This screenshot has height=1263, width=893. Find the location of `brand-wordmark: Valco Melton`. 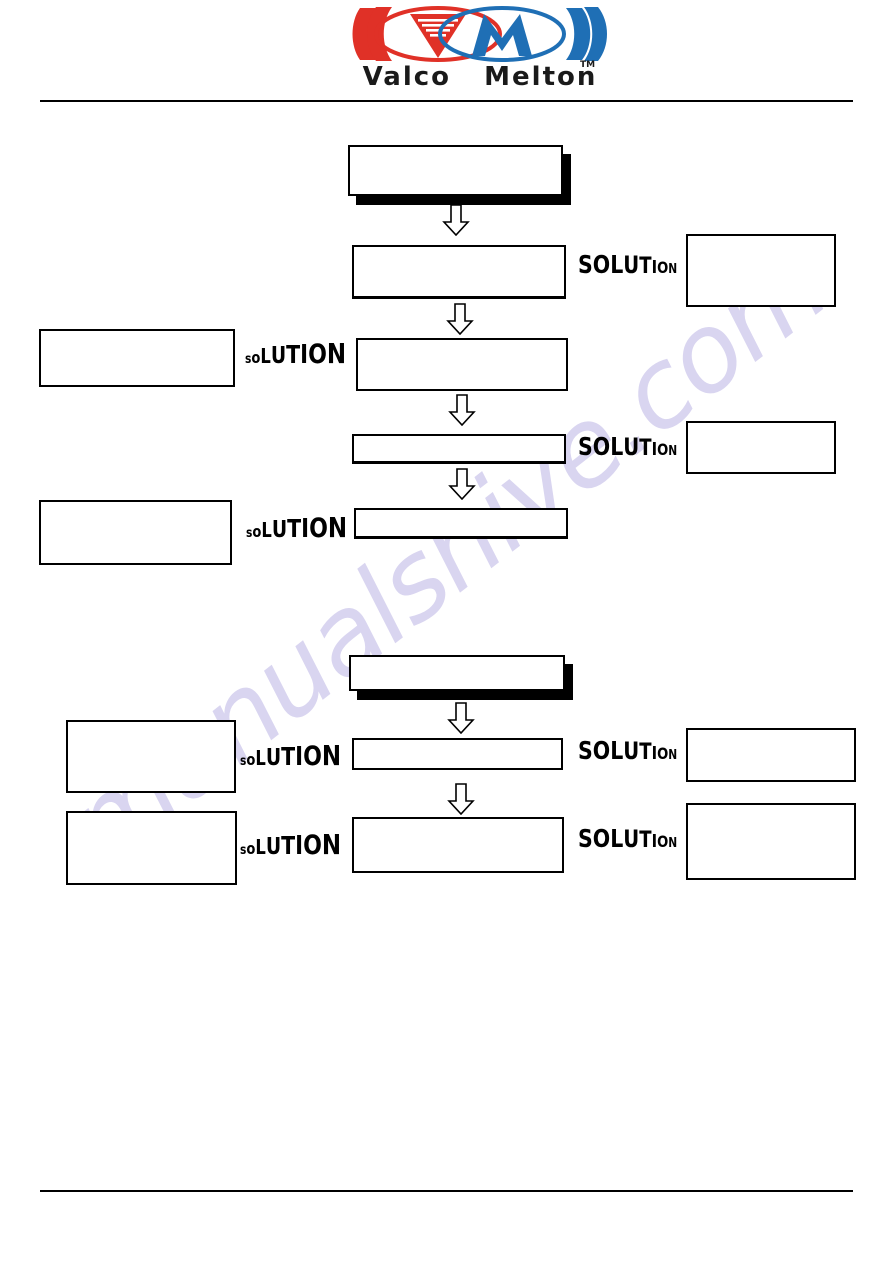

brand-wordmark: Valco Melton is located at coordinates (480, 77).